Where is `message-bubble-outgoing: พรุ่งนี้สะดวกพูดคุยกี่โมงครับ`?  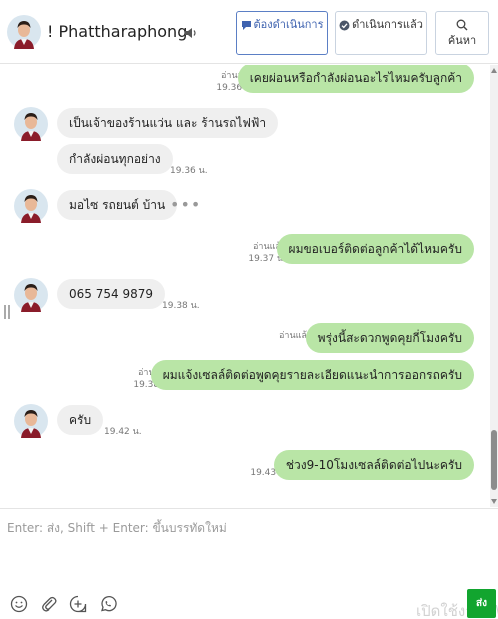 message-bubble-outgoing: พรุ่งนี้สะดวกพูดคุยกี่โมงครับ is located at coordinates (389, 338).